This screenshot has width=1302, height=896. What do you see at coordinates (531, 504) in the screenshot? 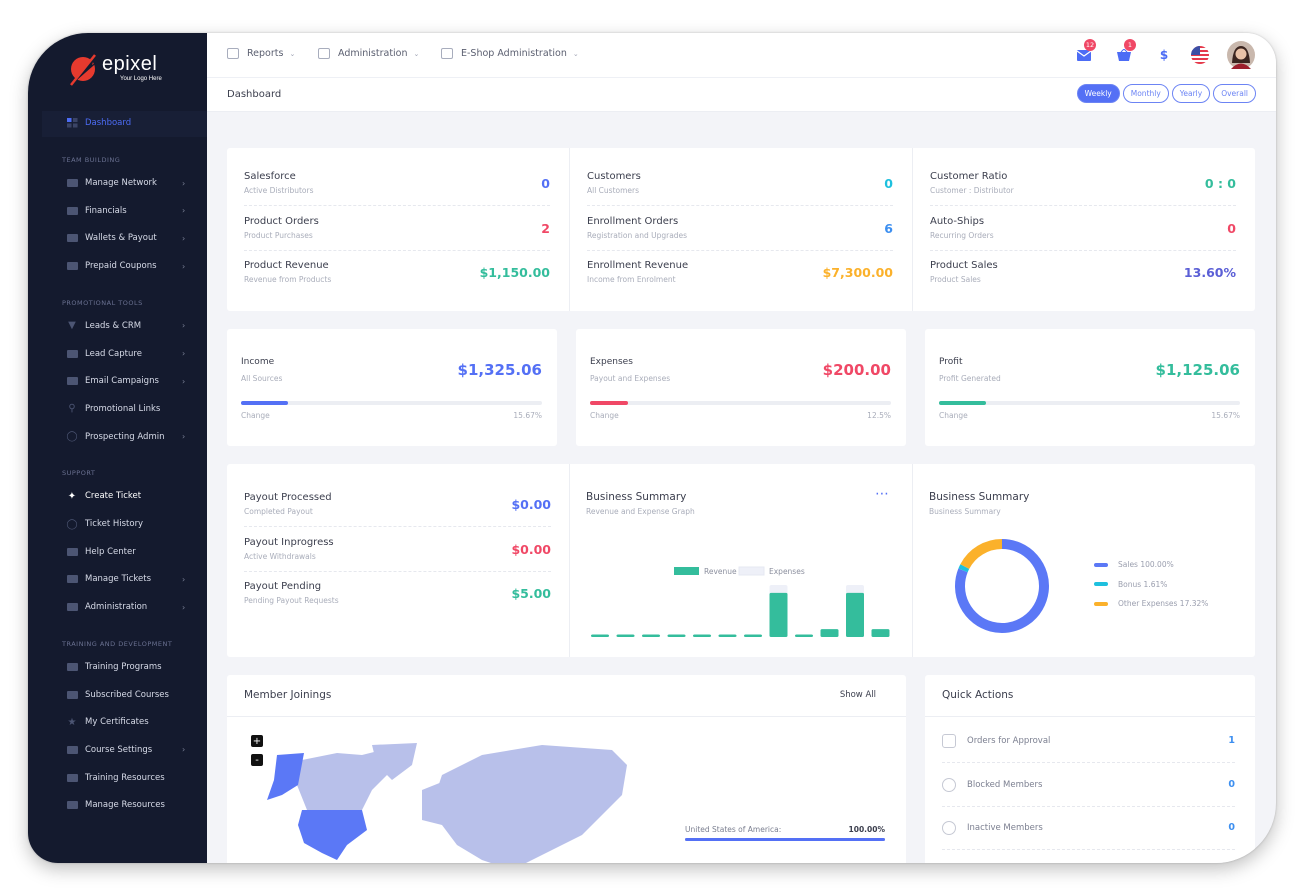
I see `payout-value: $0.00` at bounding box center [531, 504].